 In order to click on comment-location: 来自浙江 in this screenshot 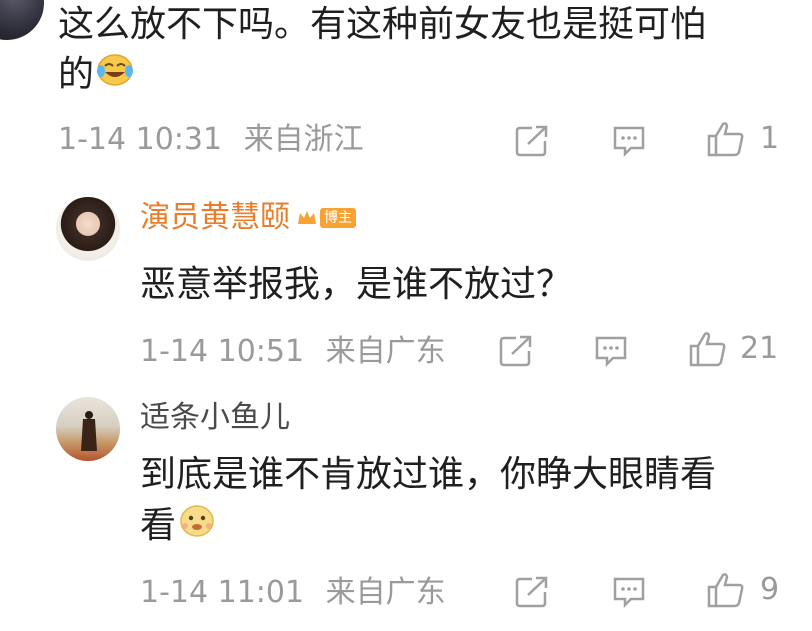, I will do `click(303, 139)`.